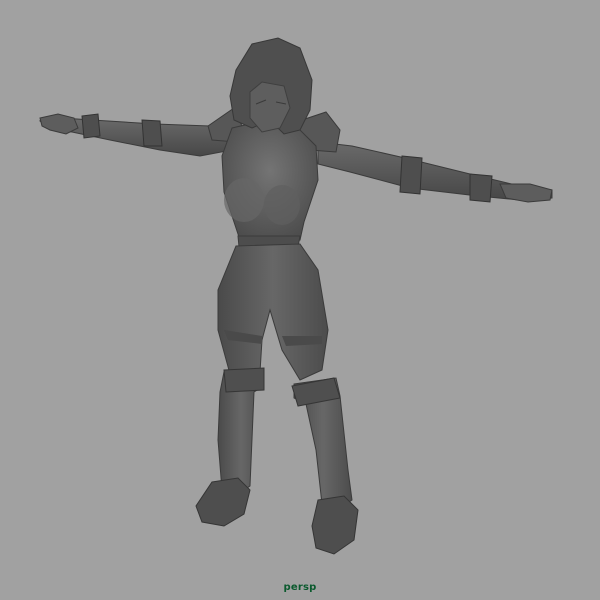  I want to click on right-boot, so click(325, 466).